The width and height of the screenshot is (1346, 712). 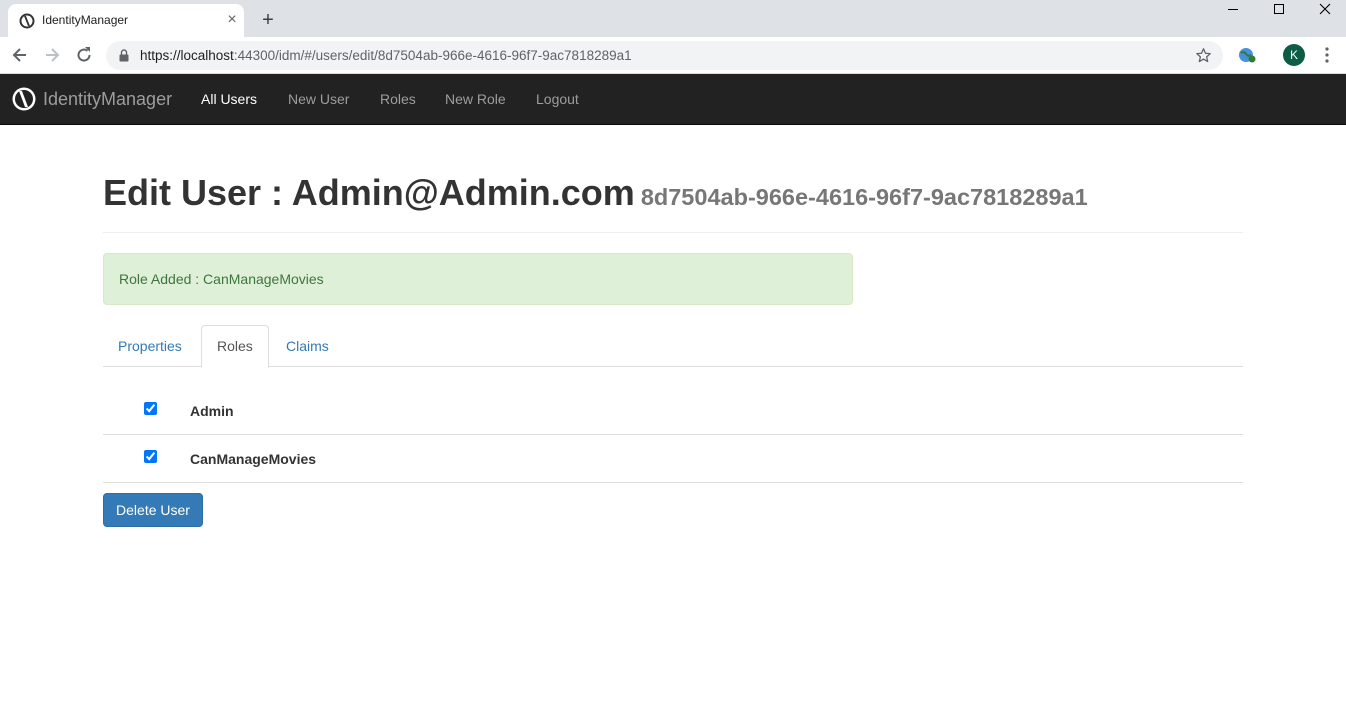 I want to click on bookmark-star-icon, so click(x=1203, y=55).